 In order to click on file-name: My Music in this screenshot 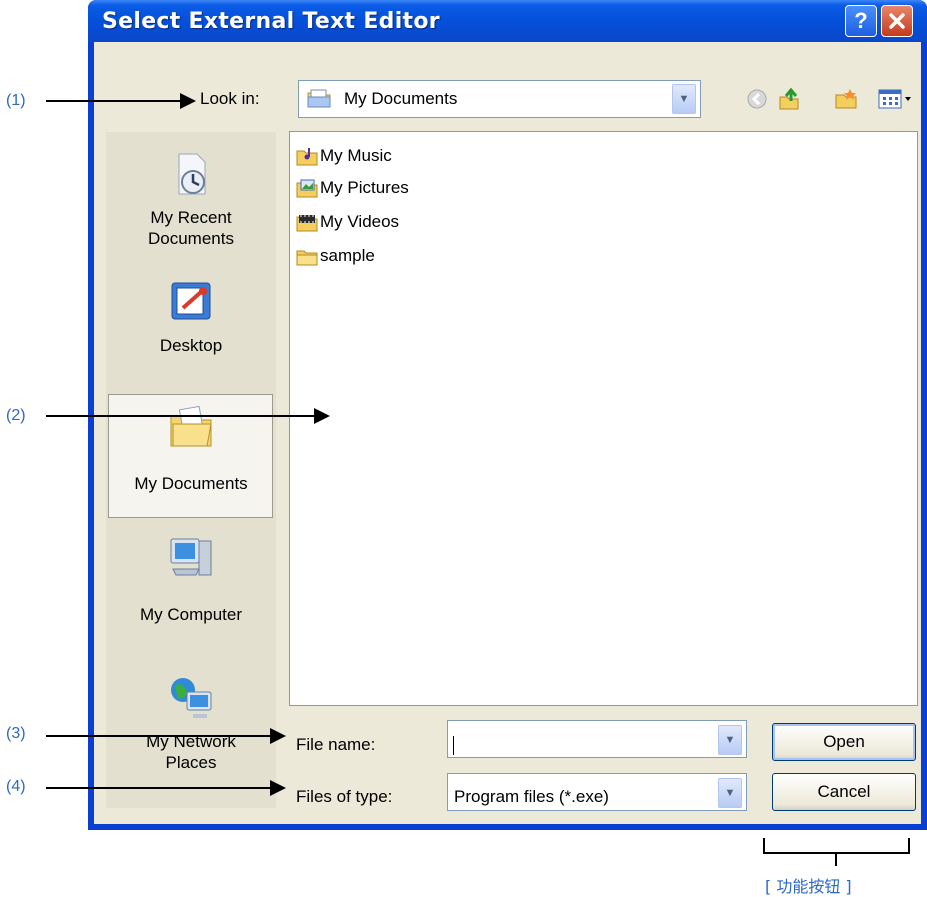, I will do `click(356, 155)`.